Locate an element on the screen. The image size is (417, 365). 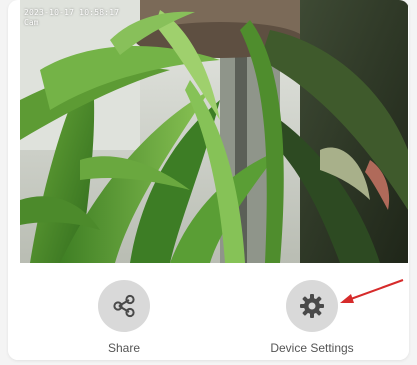
device-settings-icon-circle is located at coordinates (312, 306).